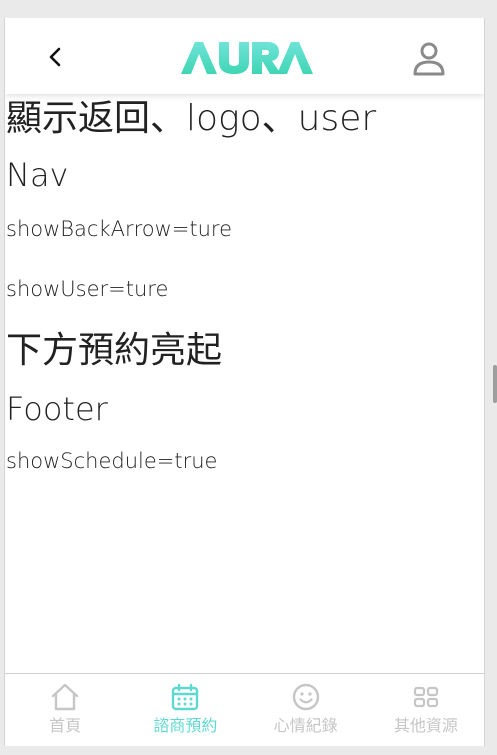 The width and height of the screenshot is (497, 755). I want to click on back-button, so click(55, 57).